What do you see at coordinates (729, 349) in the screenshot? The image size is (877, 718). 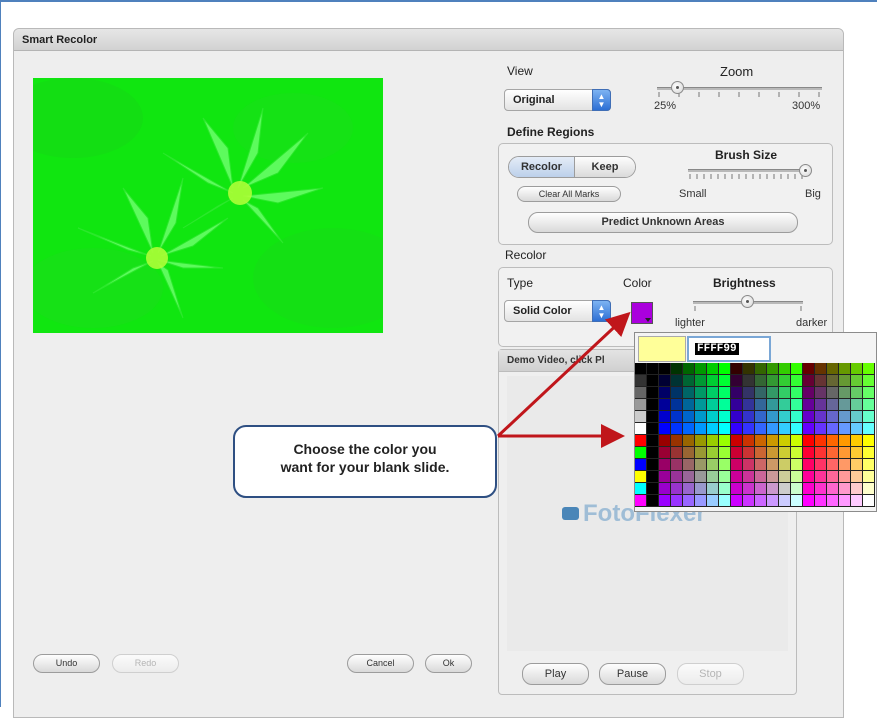 I see `hex-input: FFFF99` at bounding box center [729, 349].